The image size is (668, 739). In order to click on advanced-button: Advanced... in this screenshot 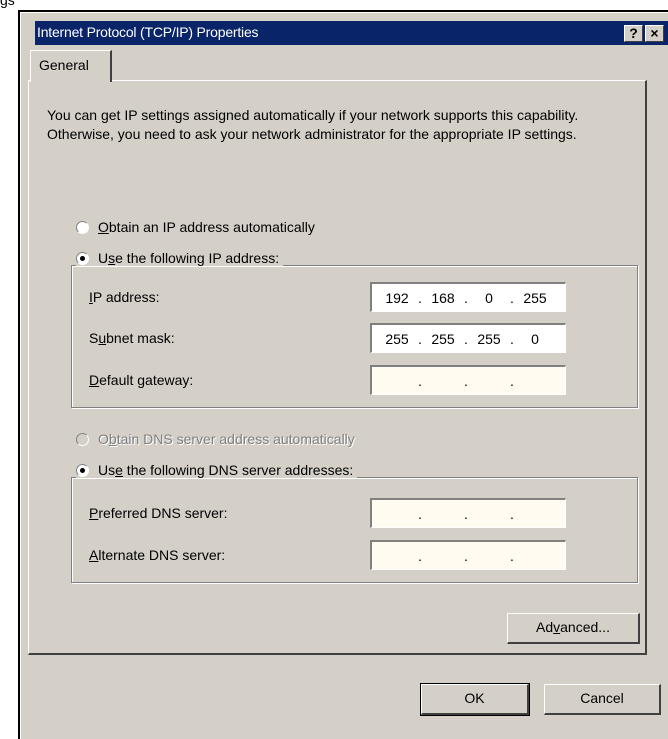, I will do `click(573, 628)`.